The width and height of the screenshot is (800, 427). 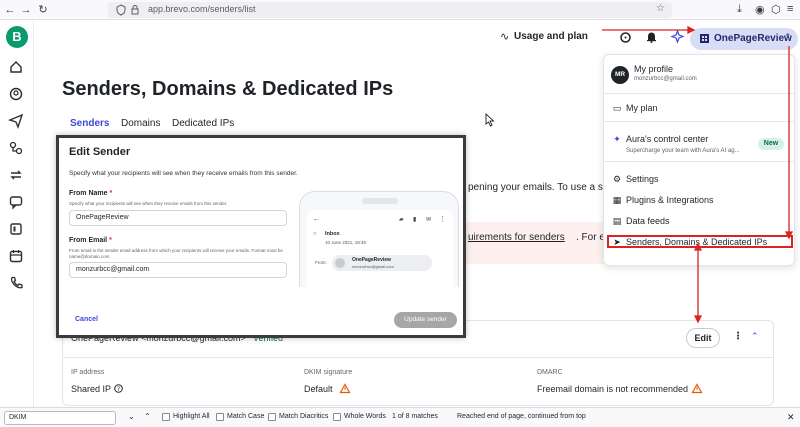 What do you see at coordinates (521, 416) in the screenshot?
I see `find-message: Reached end of page, continued from top` at bounding box center [521, 416].